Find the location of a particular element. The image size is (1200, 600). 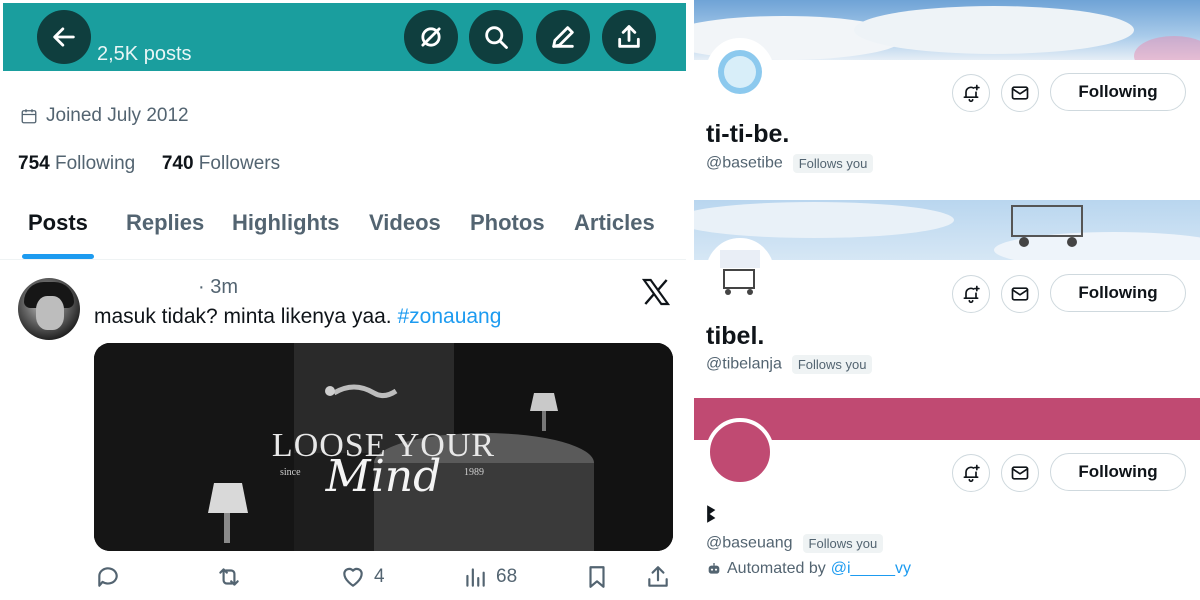

search-icon is located at coordinates (496, 37).